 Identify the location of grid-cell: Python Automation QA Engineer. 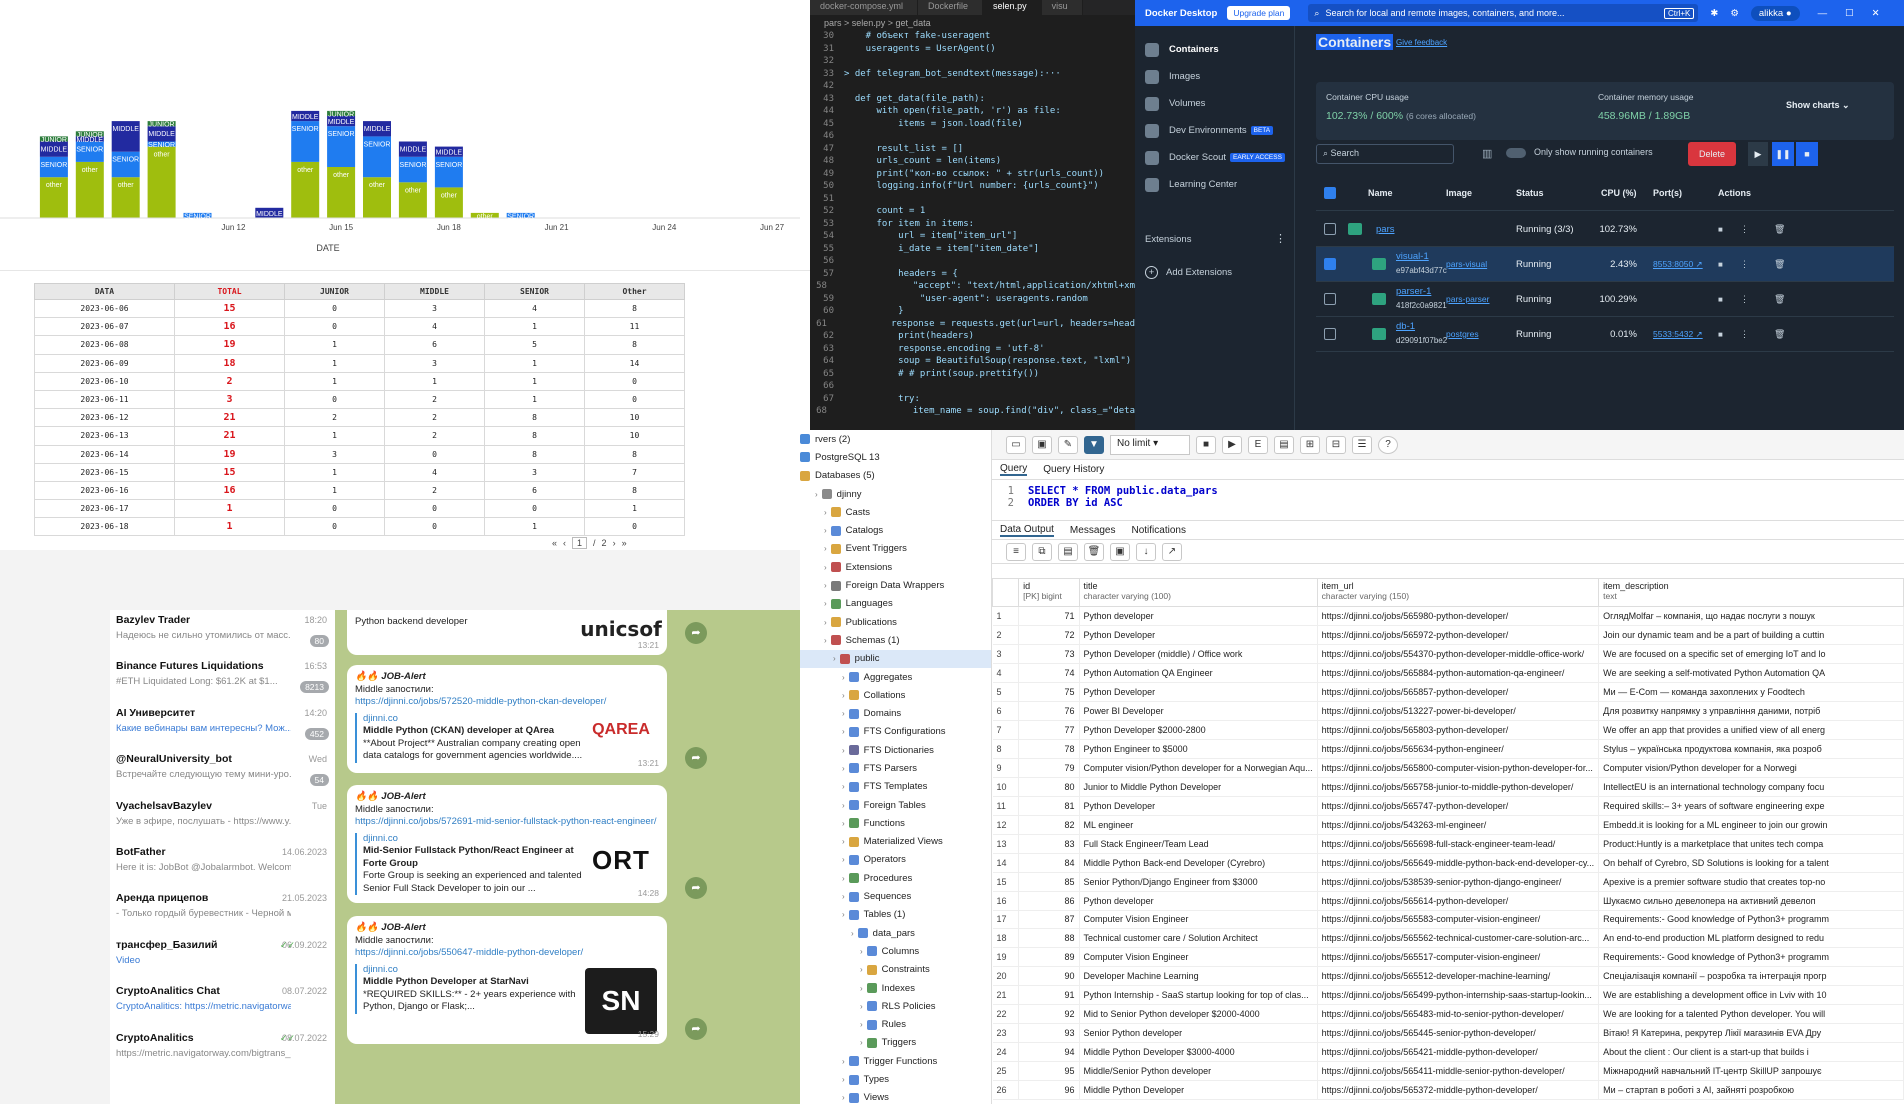
(1198, 673).